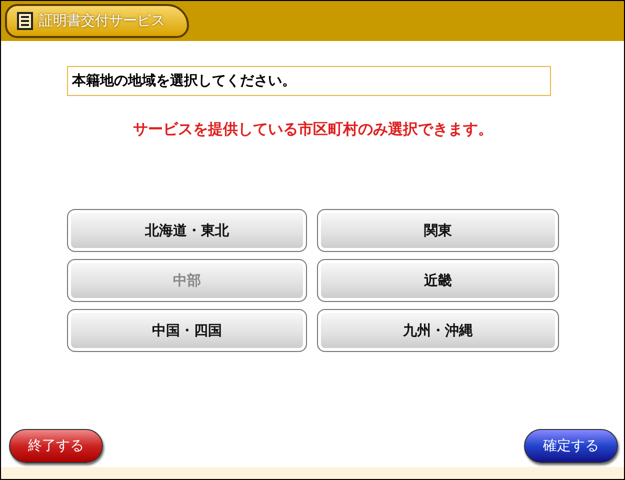 This screenshot has width=625, height=480. I want to click on confirm-button: 確定する, so click(571, 446).